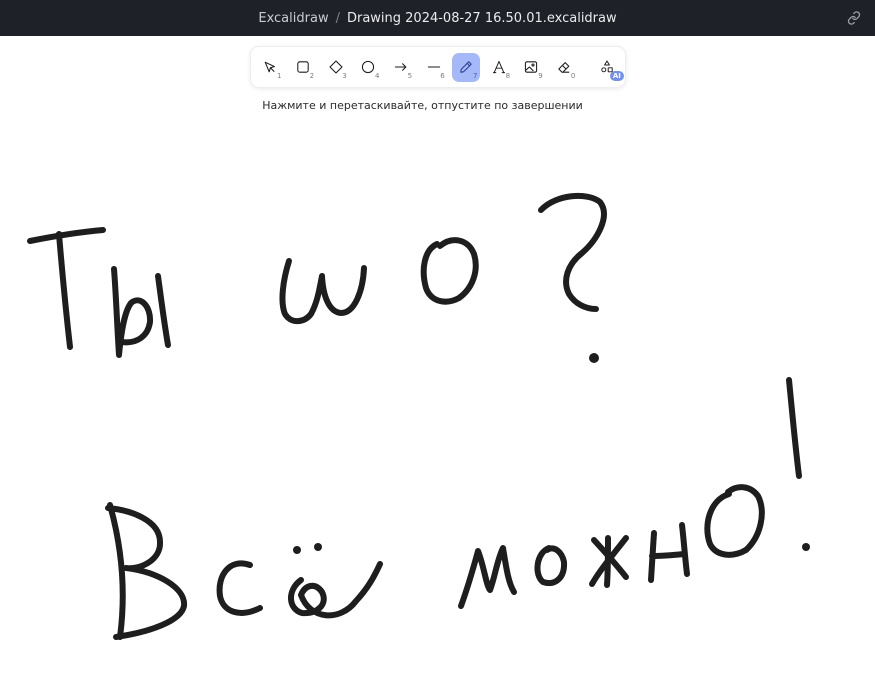 This screenshot has height=689, width=875. What do you see at coordinates (854, 18) in the screenshot?
I see `link-icon` at bounding box center [854, 18].